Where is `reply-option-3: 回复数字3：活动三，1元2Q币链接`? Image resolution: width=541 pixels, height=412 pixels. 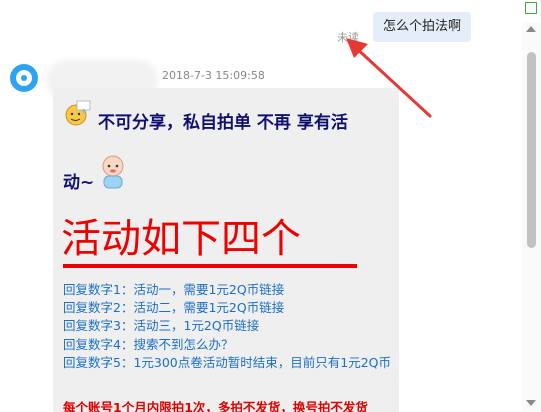
reply-option-3: 回复数字3：活动三，1元2Q币链接 is located at coordinates (228, 326).